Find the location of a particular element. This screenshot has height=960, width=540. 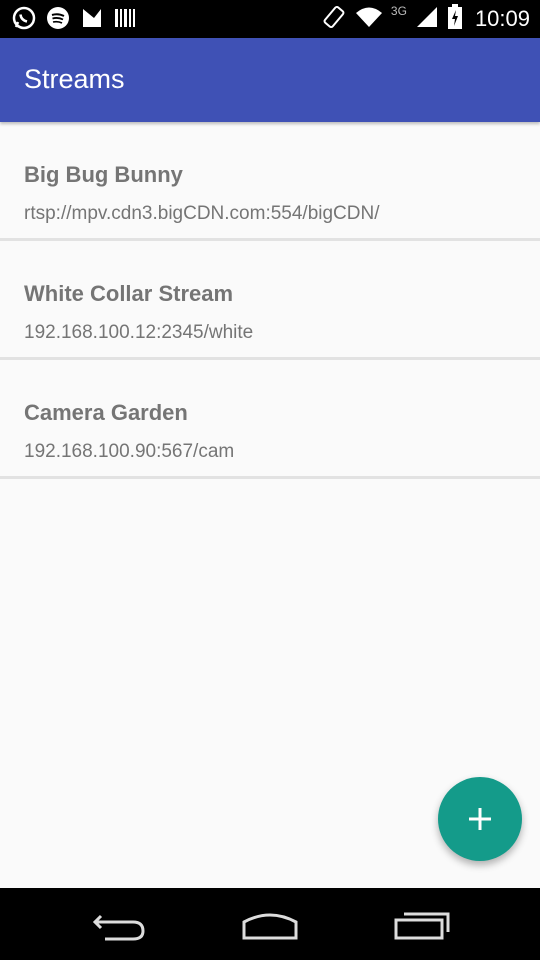

add-stream-button is located at coordinates (480, 819).